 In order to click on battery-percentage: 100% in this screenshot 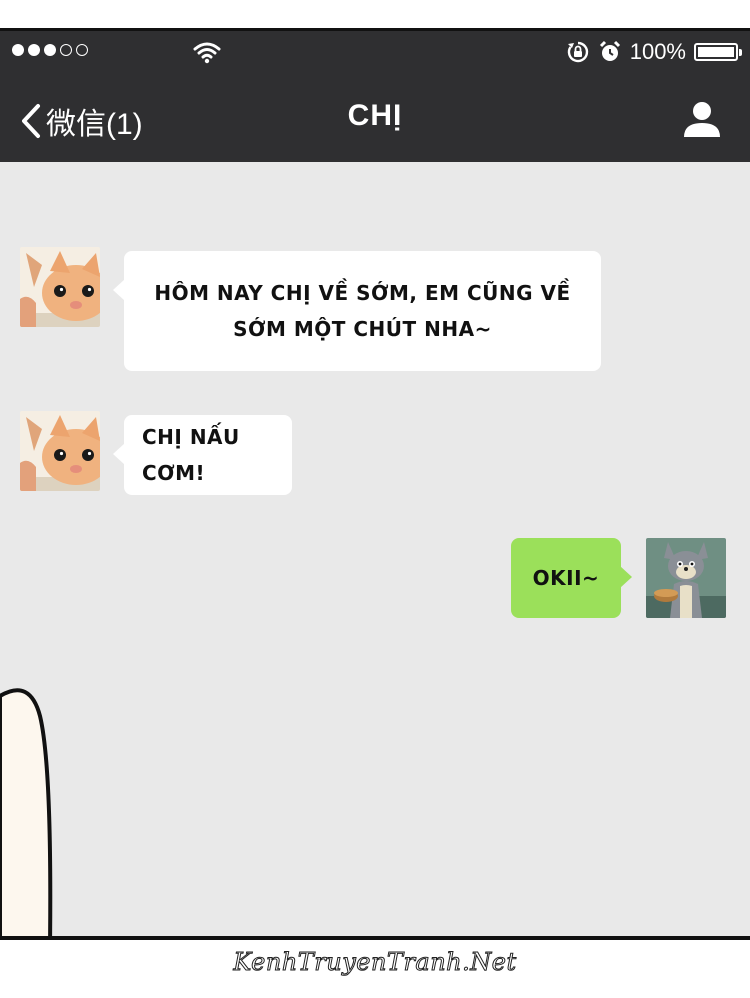, I will do `click(657, 51)`.